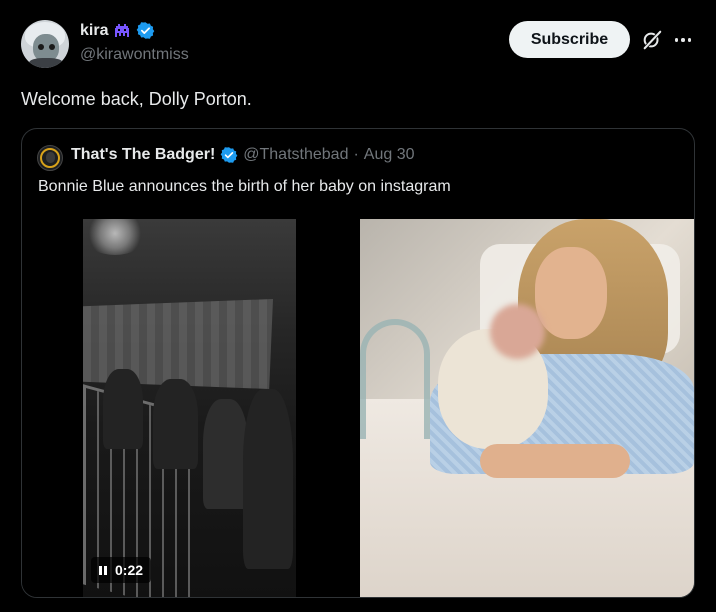 The image size is (716, 612). What do you see at coordinates (136, 99) in the screenshot?
I see `post-text: Welcome back, Dolly Porton.` at bounding box center [136, 99].